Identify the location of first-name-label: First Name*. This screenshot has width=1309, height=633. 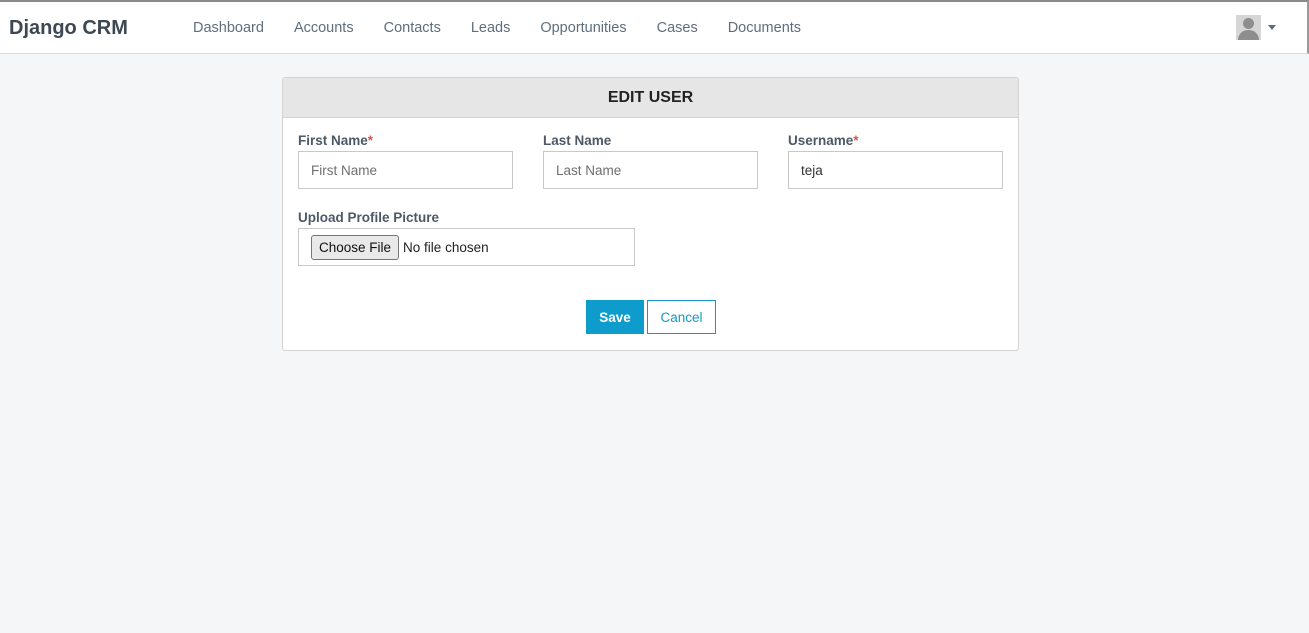
(336, 140).